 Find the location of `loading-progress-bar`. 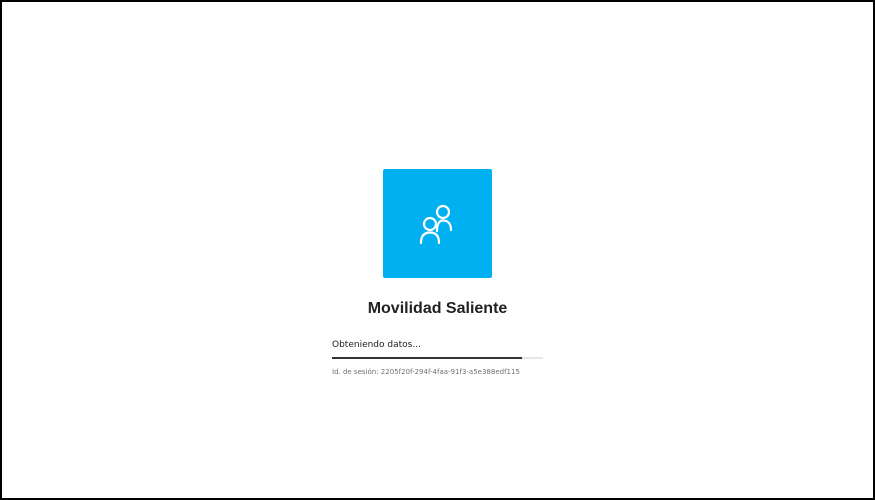

loading-progress-bar is located at coordinates (437, 358).